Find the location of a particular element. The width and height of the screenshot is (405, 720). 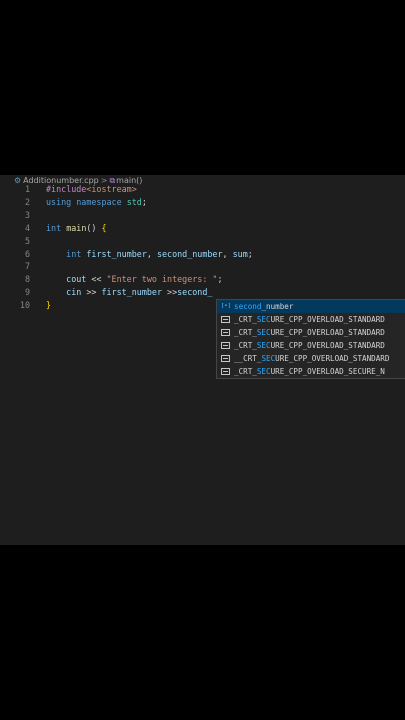

code-text: cout << "Enter two integers: "; is located at coordinates (134, 279).